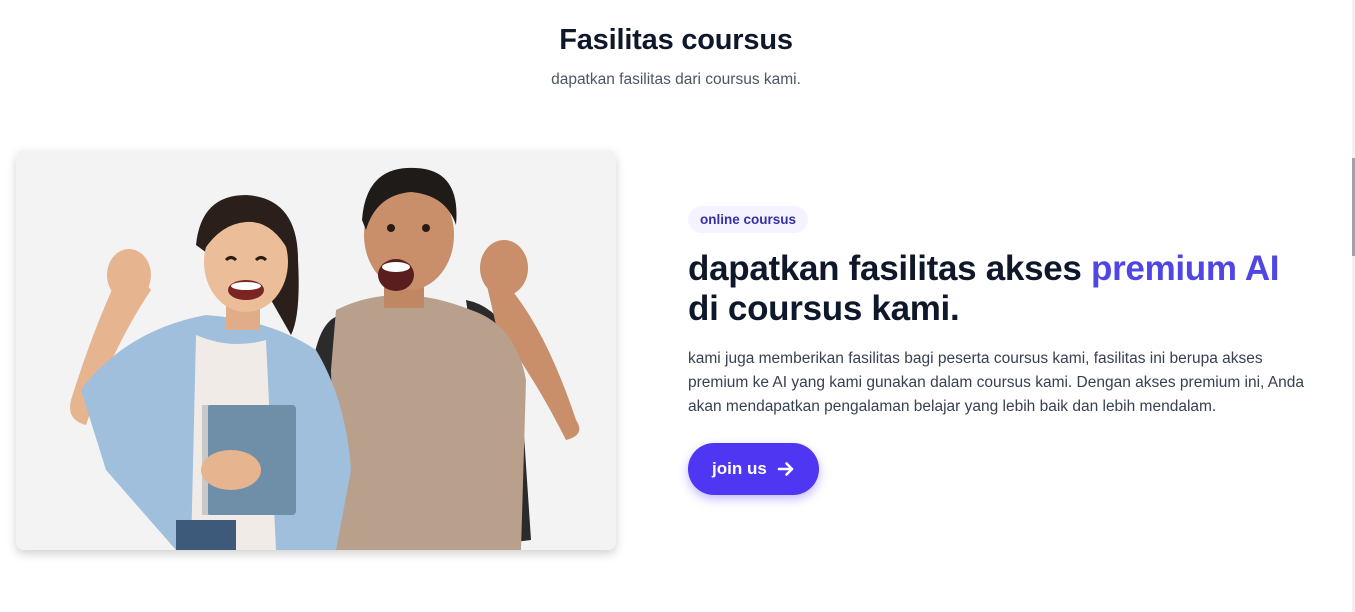 The width and height of the screenshot is (1355, 612). Describe the element at coordinates (676, 79) in the screenshot. I see `section-subtitle: dapatkan fasilitas dari coursus kami.` at that location.